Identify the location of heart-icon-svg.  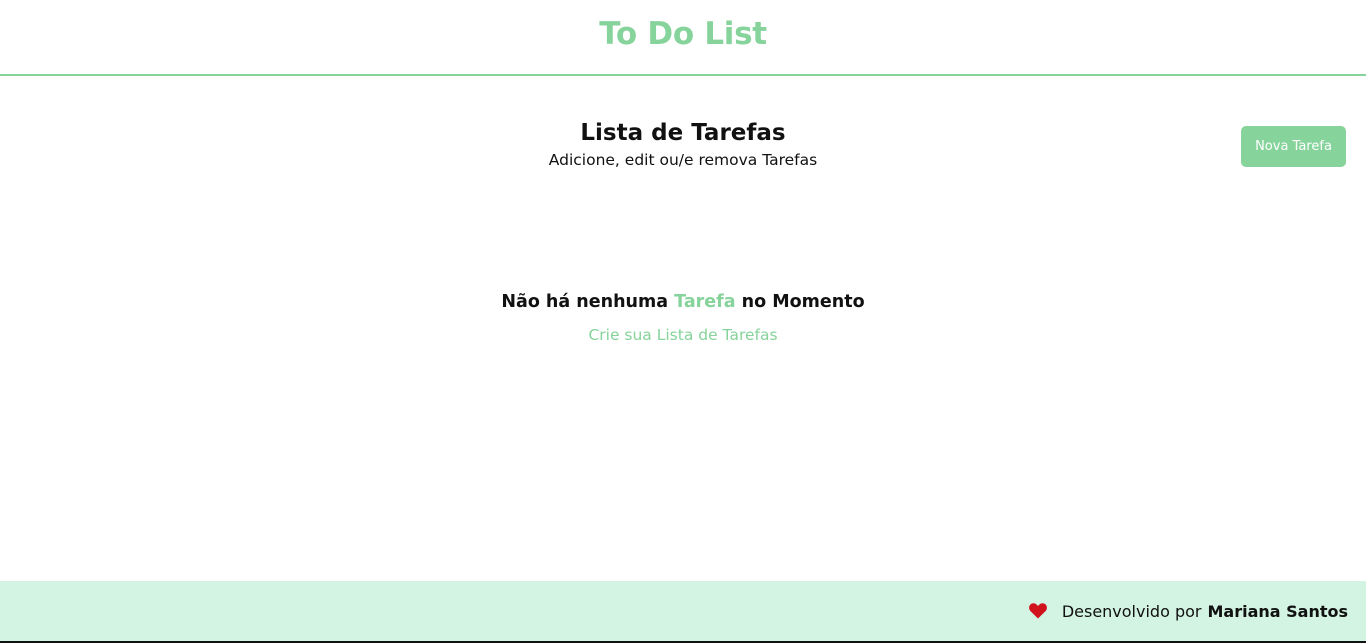
(1037, 611).